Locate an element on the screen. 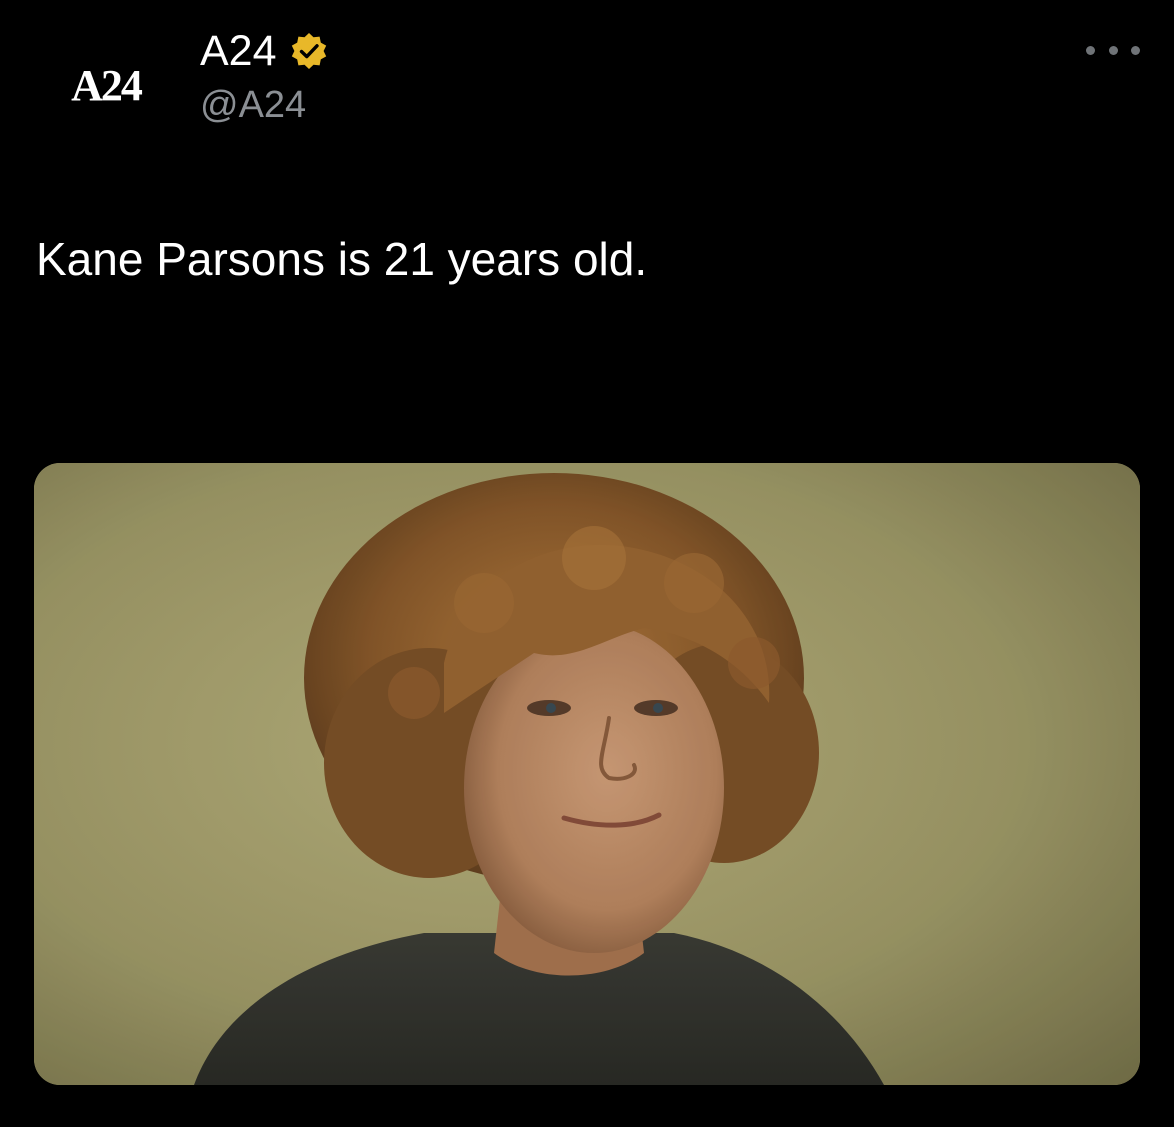 The width and height of the screenshot is (1174, 1127). display-name: A24 is located at coordinates (238, 51).